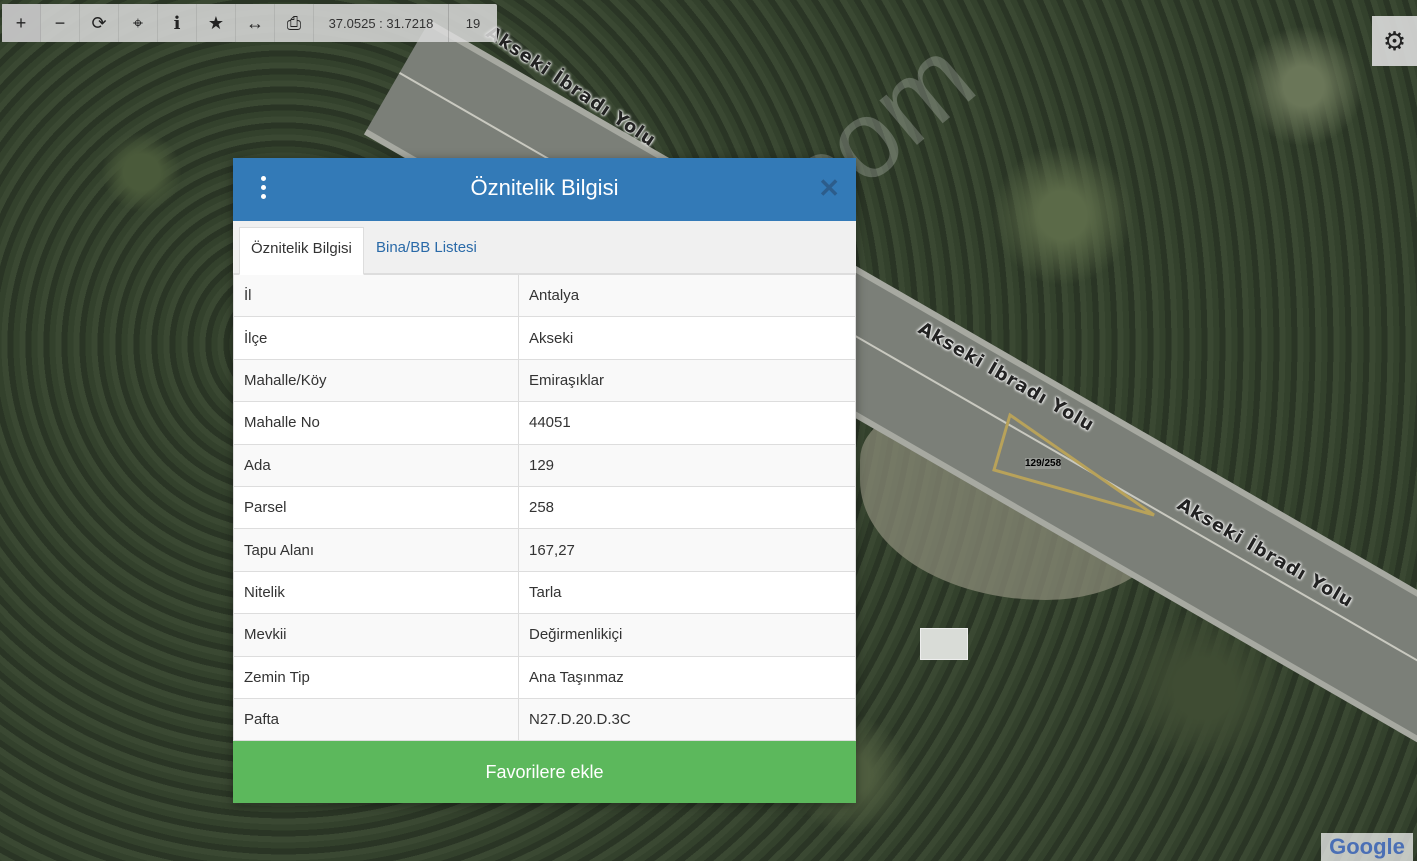  I want to click on dialog-tabs: Öznitelik Bilgisi Bina/BB Listesi, so click(544, 248).